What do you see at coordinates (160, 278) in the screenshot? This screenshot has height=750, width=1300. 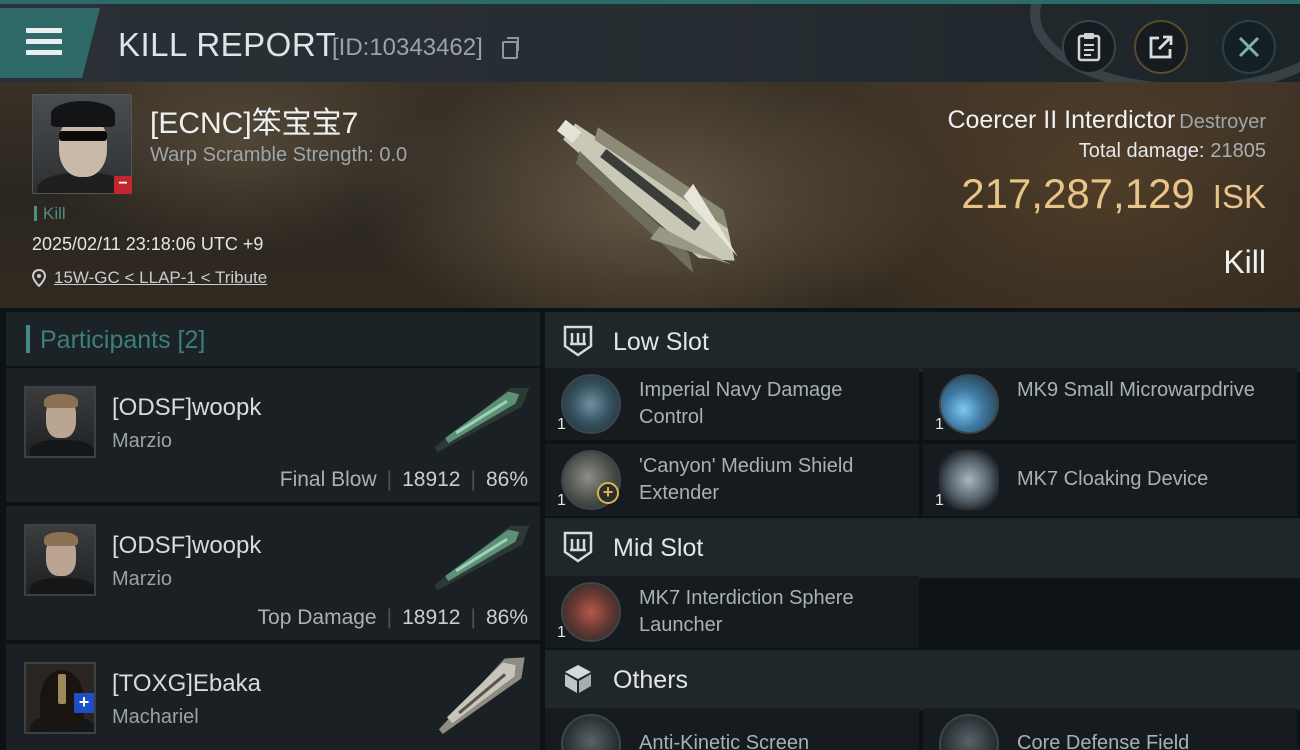 I see `location-link: 15W-GC < LLAP-1 < Tribute` at bounding box center [160, 278].